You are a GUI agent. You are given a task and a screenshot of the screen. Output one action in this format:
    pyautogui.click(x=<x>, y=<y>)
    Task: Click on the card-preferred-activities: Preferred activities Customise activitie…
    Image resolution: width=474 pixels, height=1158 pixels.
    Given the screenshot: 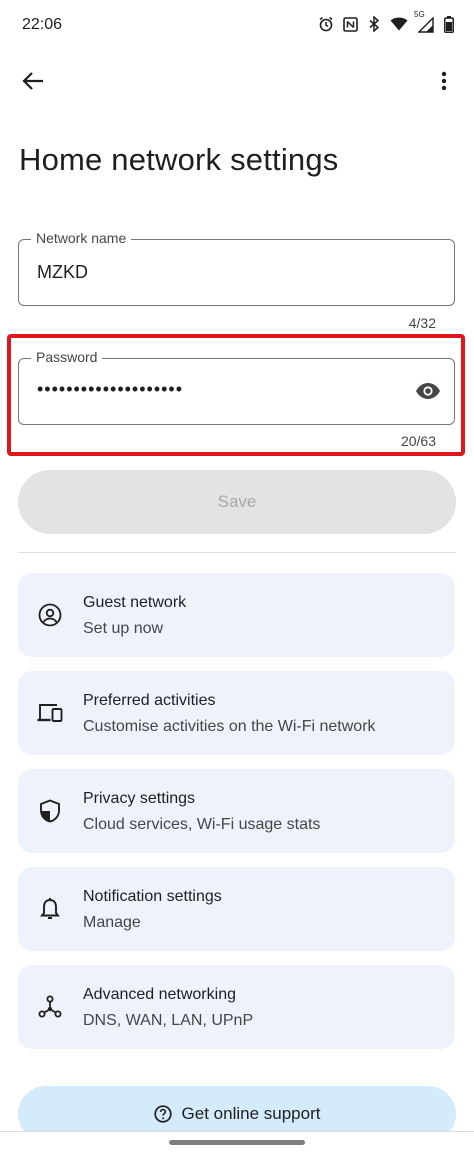 What is the action you would take?
    pyautogui.click(x=236, y=713)
    